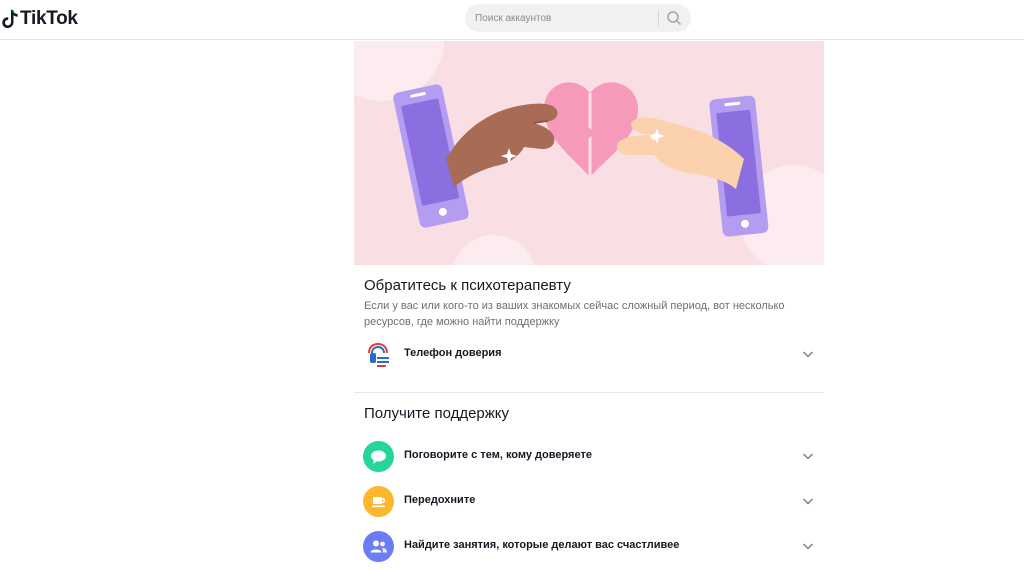  I want to click on top-navigation-bar: TikTok, so click(512, 20).